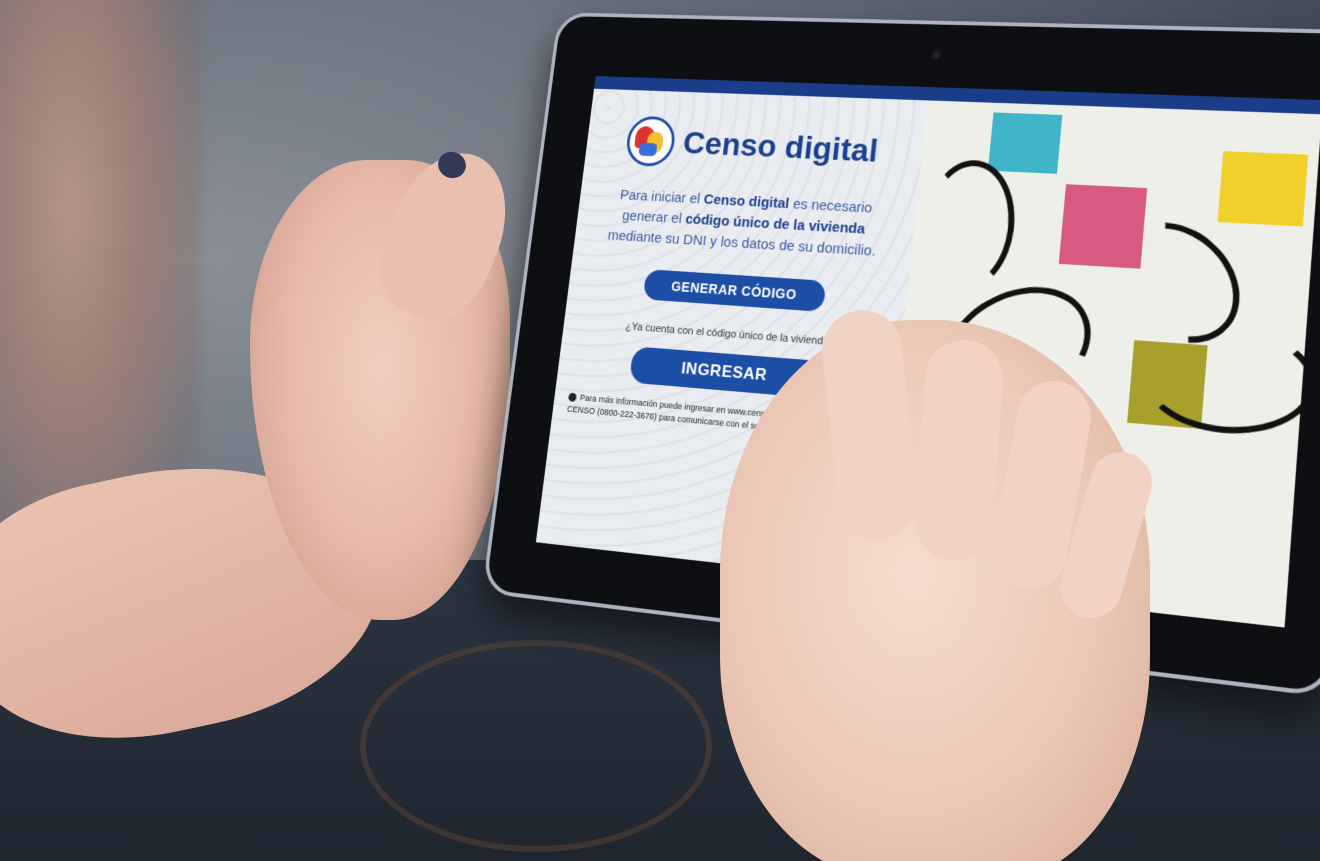 The width and height of the screenshot is (1320, 861). I want to click on header: Censo digital, so click(755, 146).